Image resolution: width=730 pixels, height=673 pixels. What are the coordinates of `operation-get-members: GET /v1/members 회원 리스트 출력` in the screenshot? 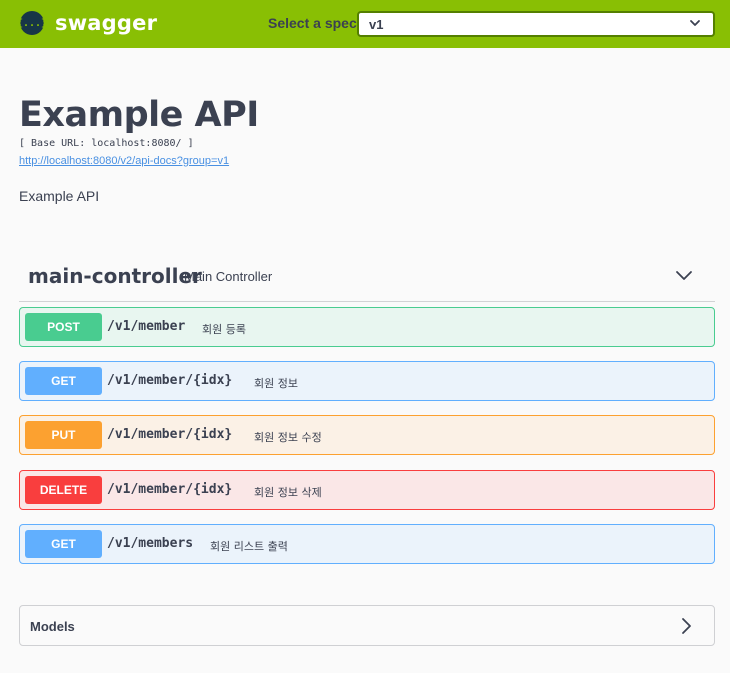 It's located at (367, 544).